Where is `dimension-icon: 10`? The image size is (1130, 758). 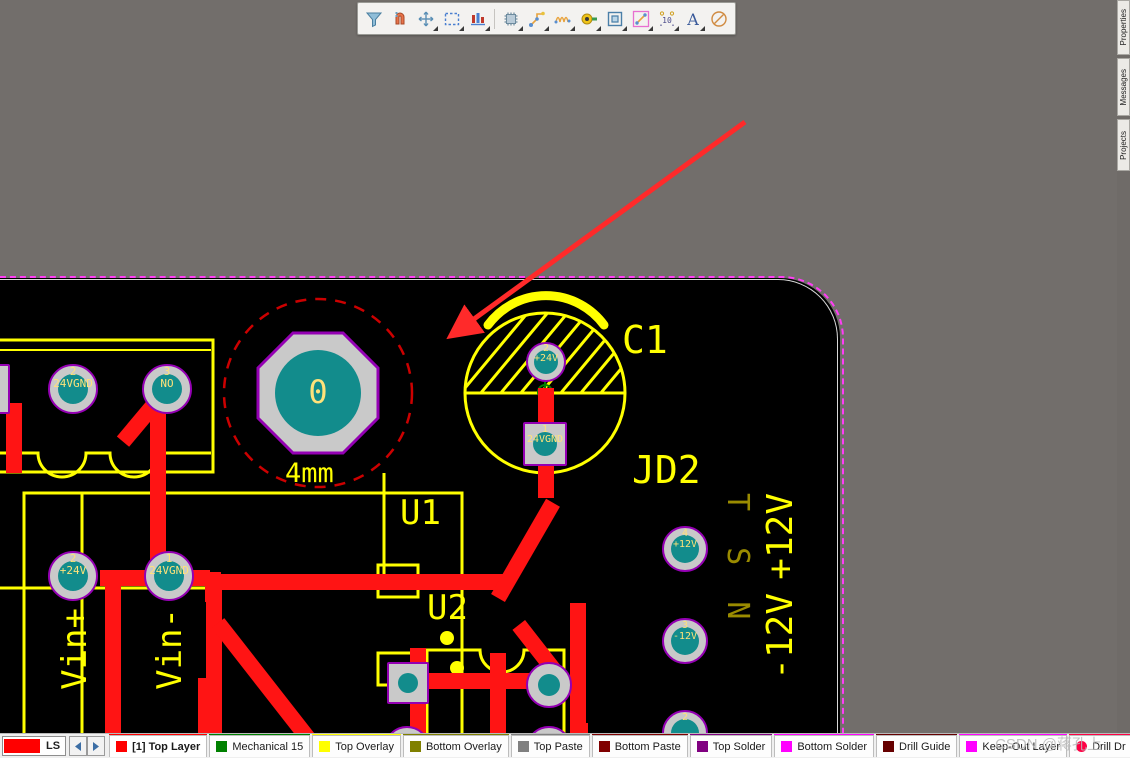
dimension-icon: 10 is located at coordinates (667, 19).